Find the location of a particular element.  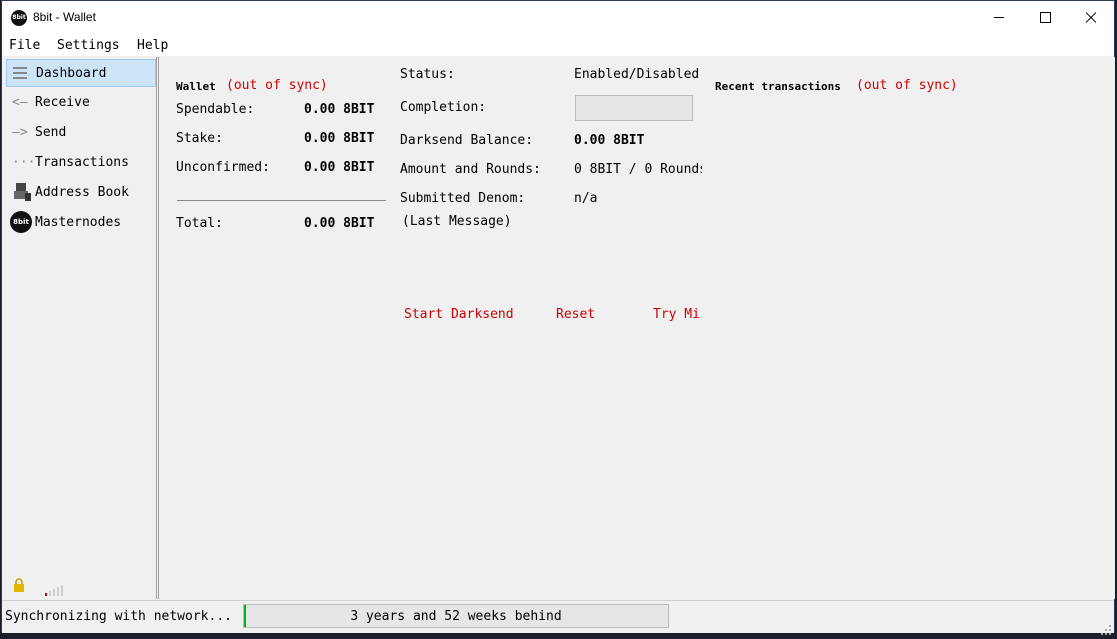

sidebar-item-send: —> Send is located at coordinates (81, 133).